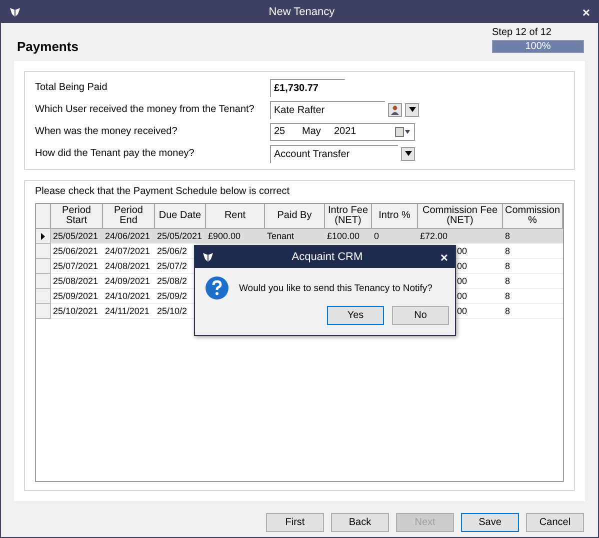 This screenshot has width=599, height=538. Describe the element at coordinates (115, 153) in the screenshot. I see `field-label: How did the Tenant pay the money?` at that location.